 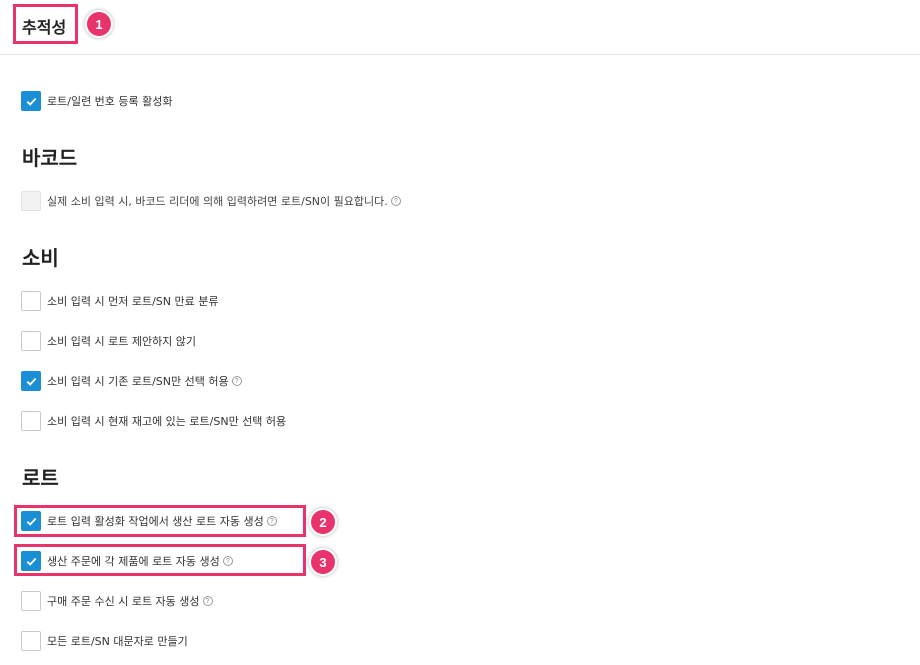 I want to click on barcode-section-title: 바코드, so click(x=50, y=158).